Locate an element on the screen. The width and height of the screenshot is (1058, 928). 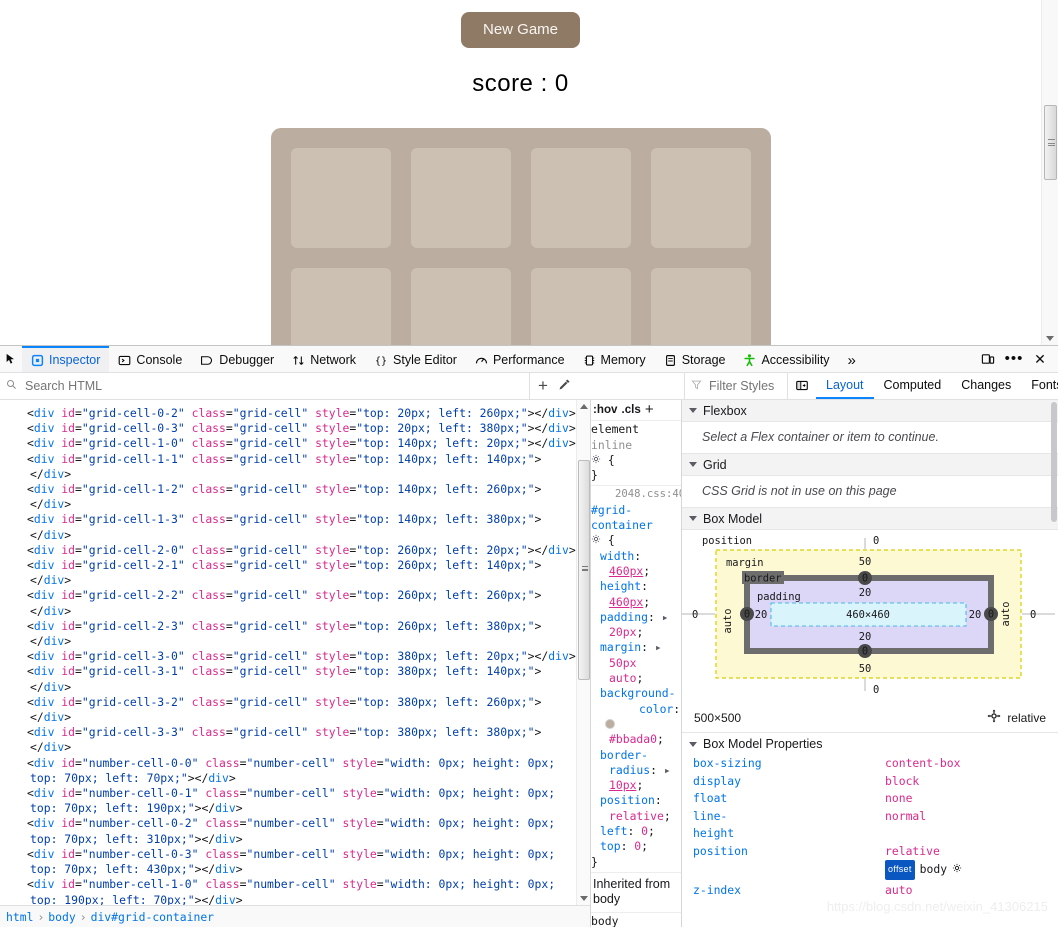
meatball-menu-icon: ••• is located at coordinates (1014, 359).